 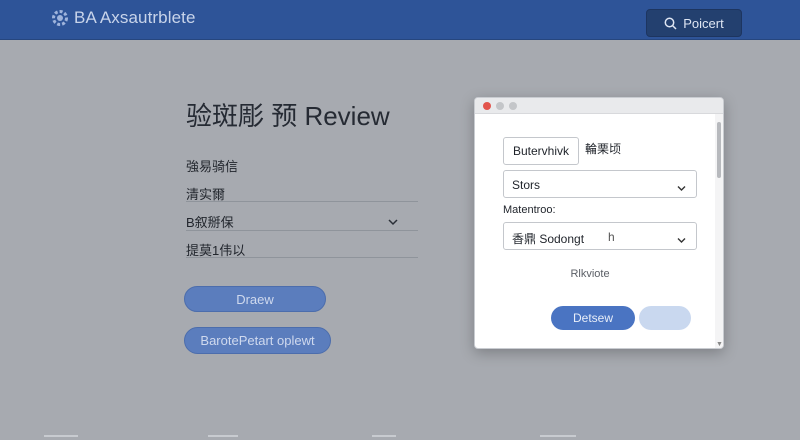 What do you see at coordinates (603, 149) in the screenshot?
I see `dialog-chip-label: 輪栗顷` at bounding box center [603, 149].